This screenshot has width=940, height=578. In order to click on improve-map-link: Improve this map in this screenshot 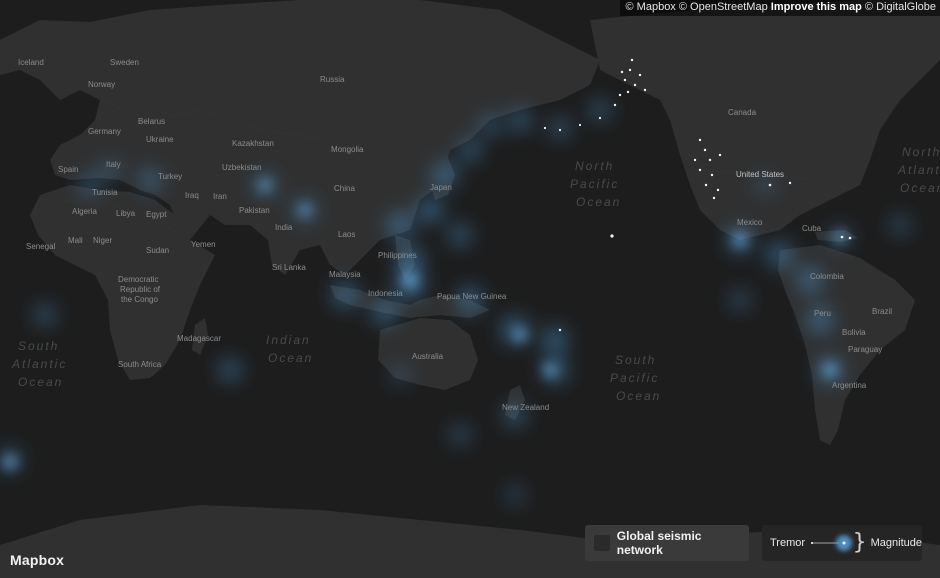, I will do `click(816, 7)`.